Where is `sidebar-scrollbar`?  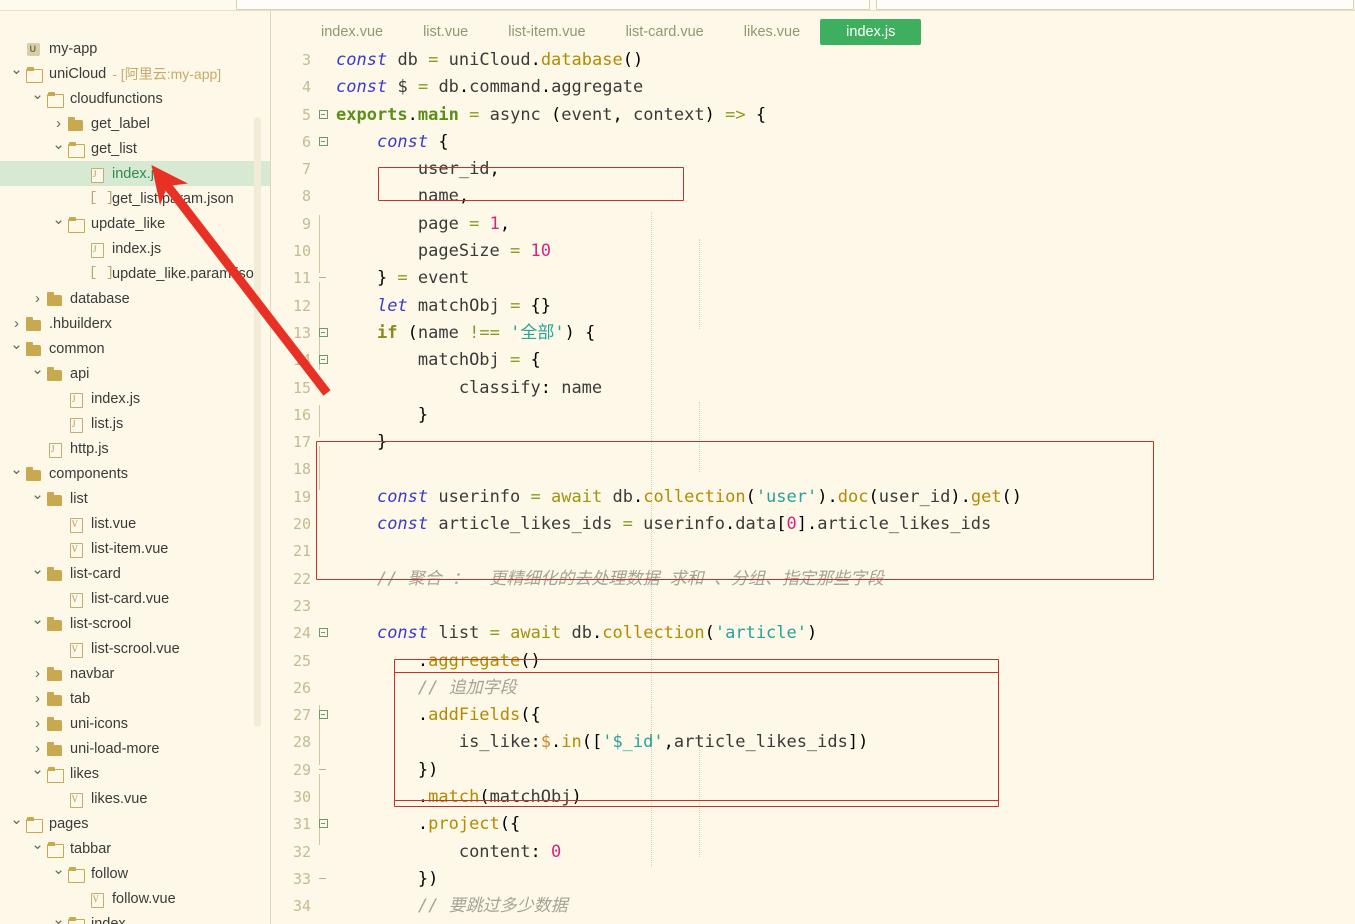 sidebar-scrollbar is located at coordinates (257, 422).